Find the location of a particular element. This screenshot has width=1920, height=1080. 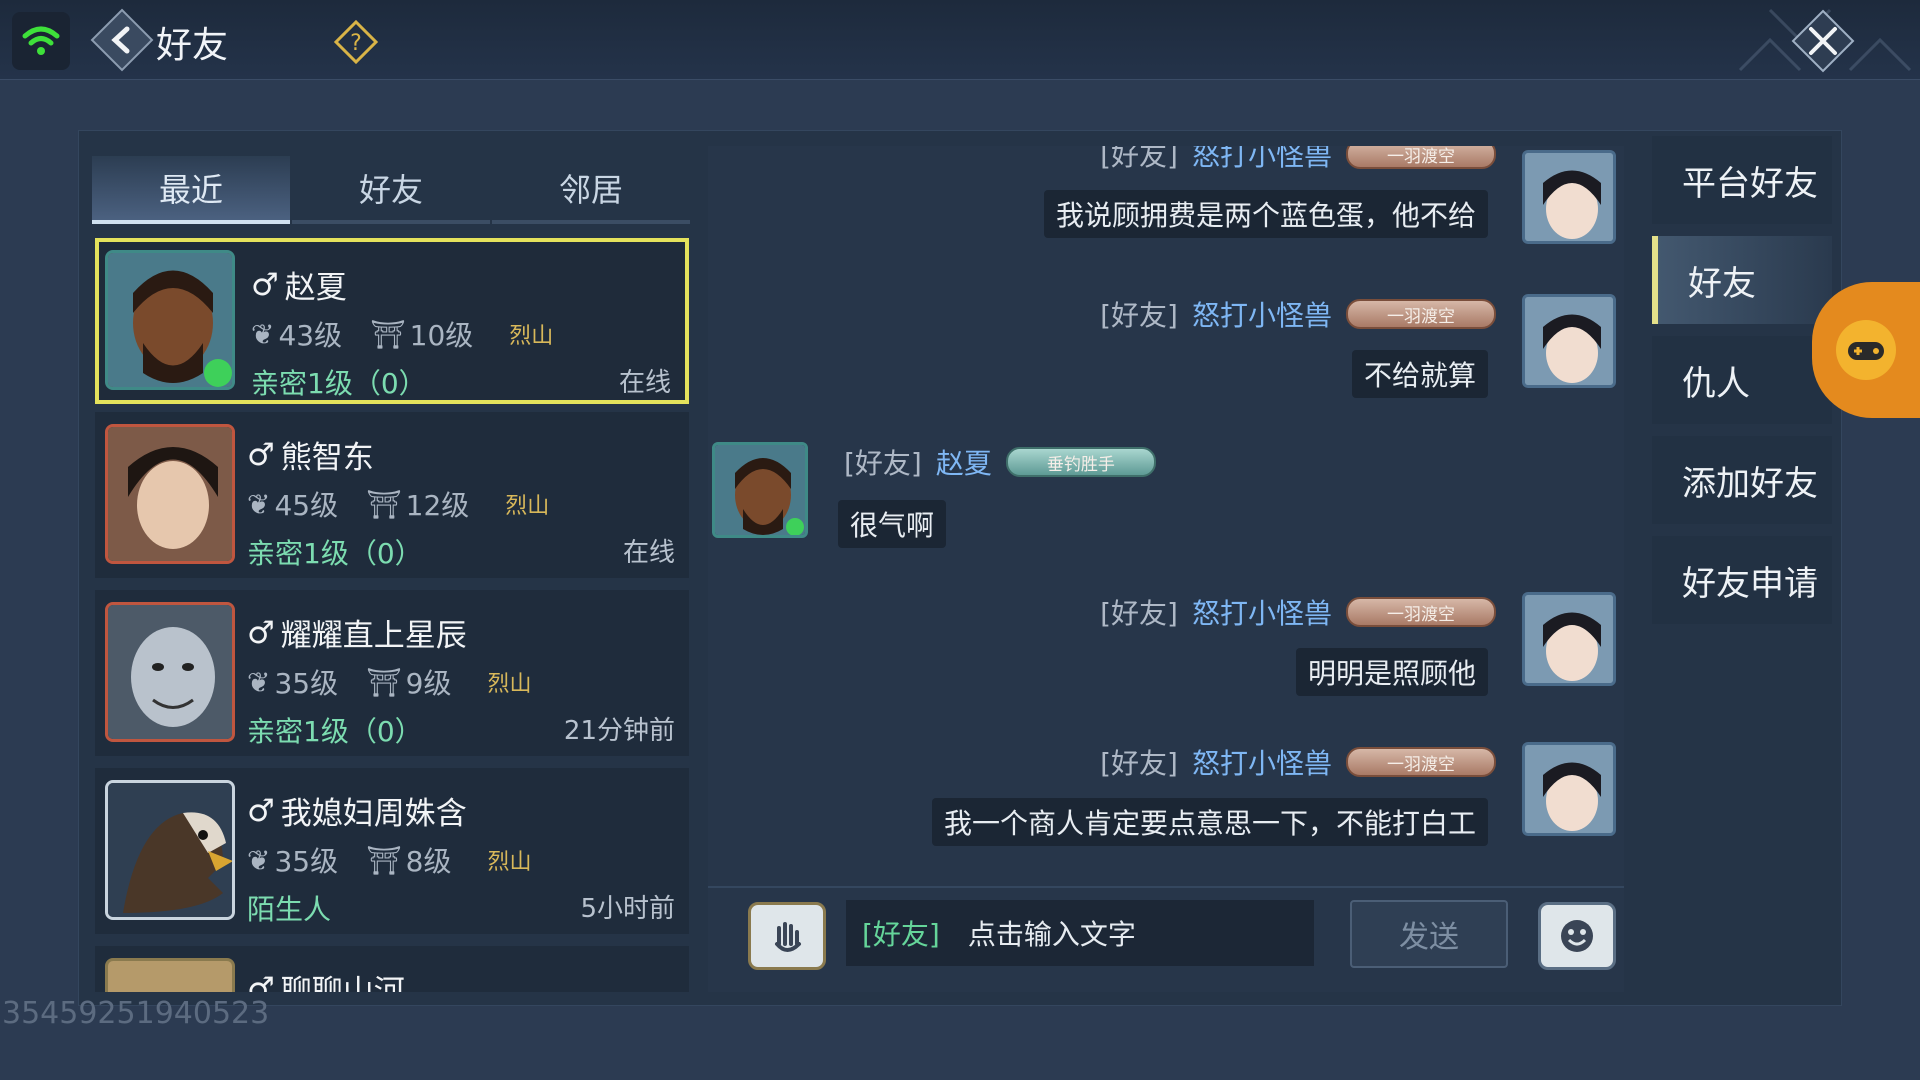

floating-assistant-button is located at coordinates (1866, 350).